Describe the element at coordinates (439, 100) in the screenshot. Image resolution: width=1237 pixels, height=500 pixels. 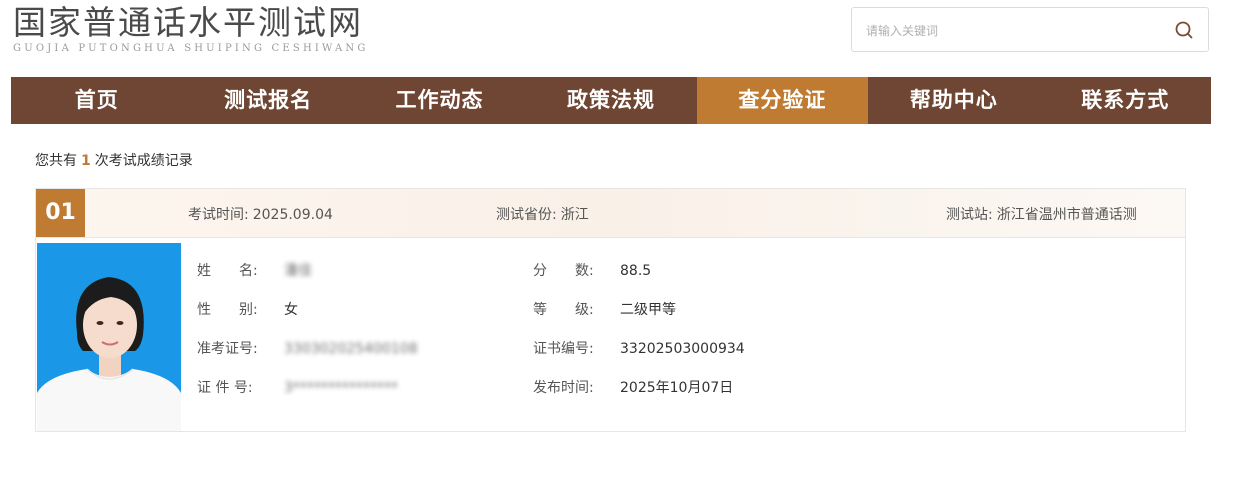
I see `nav-item-news: 工作动态` at that location.